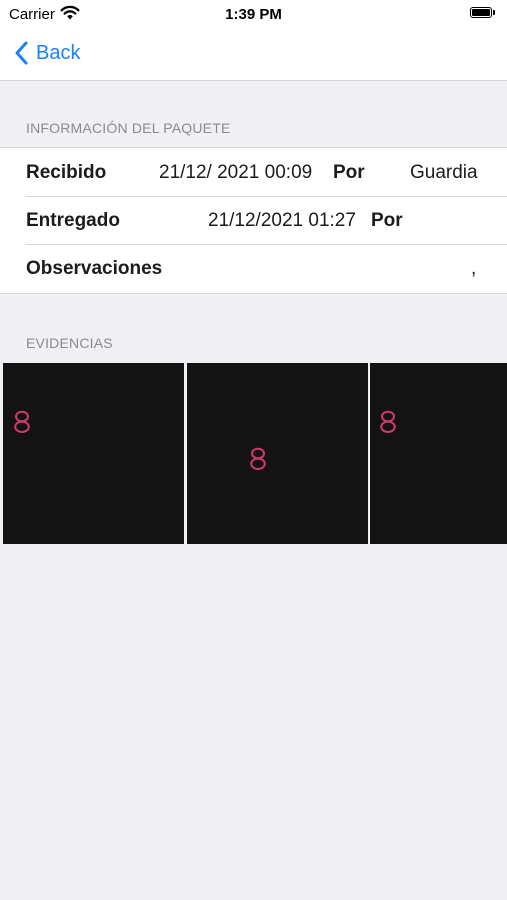 The width and height of the screenshot is (507, 900). What do you see at coordinates (253, 268) in the screenshot?
I see `observations-row: Observaciones ,` at bounding box center [253, 268].